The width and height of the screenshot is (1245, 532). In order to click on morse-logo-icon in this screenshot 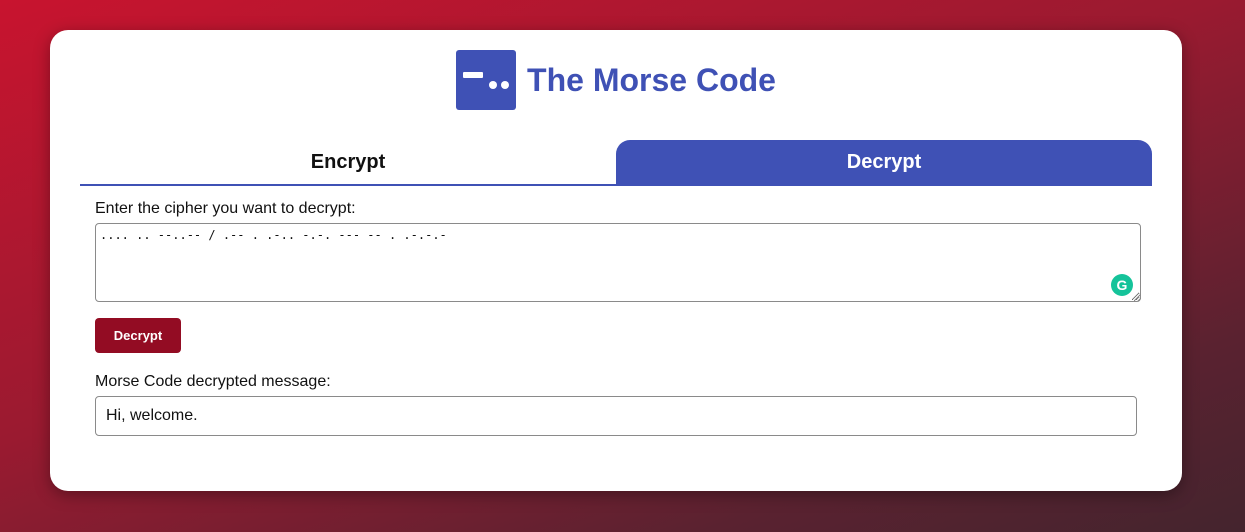, I will do `click(486, 80)`.